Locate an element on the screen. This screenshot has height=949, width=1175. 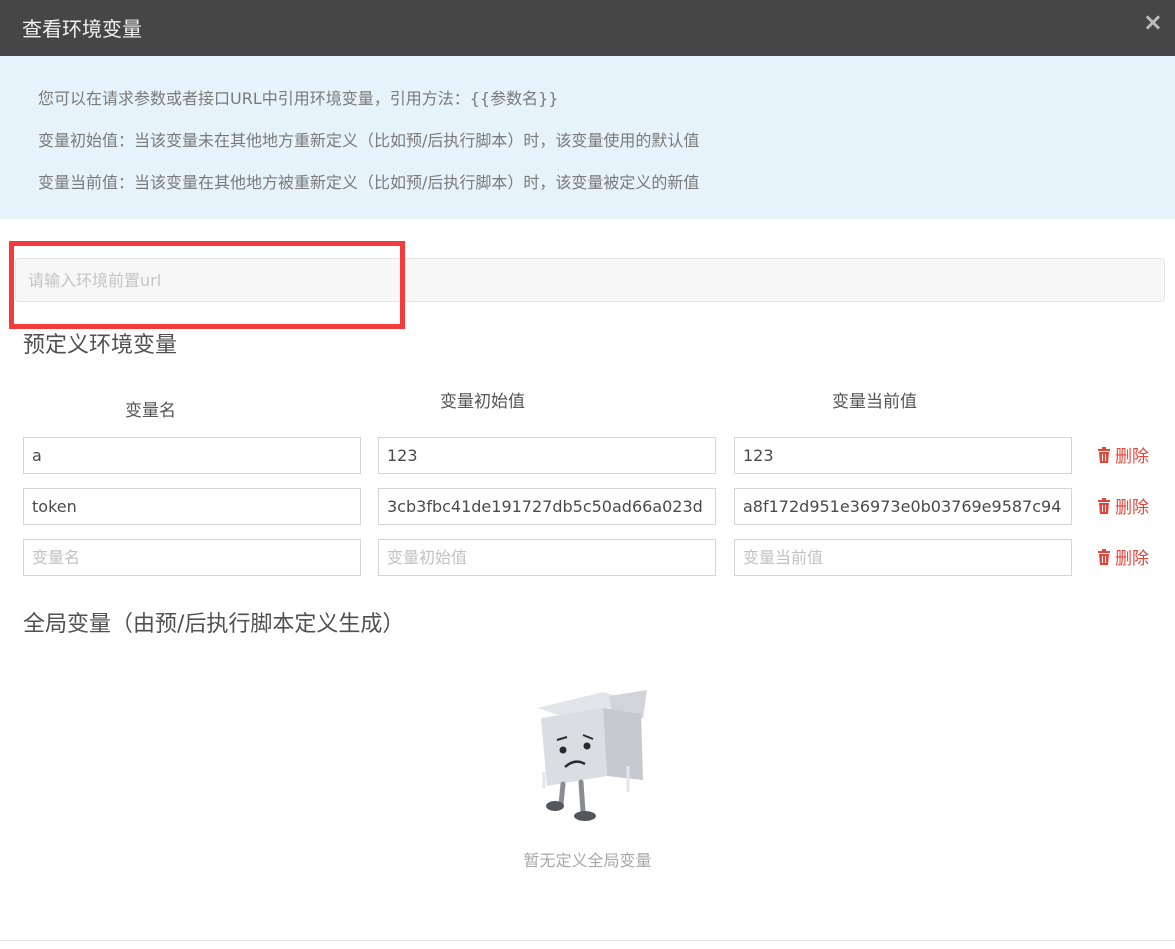
info-line: 您可以在请求参数或者接口URL中引用环境变量，引用方法：{{参数名}} is located at coordinates (298, 98).